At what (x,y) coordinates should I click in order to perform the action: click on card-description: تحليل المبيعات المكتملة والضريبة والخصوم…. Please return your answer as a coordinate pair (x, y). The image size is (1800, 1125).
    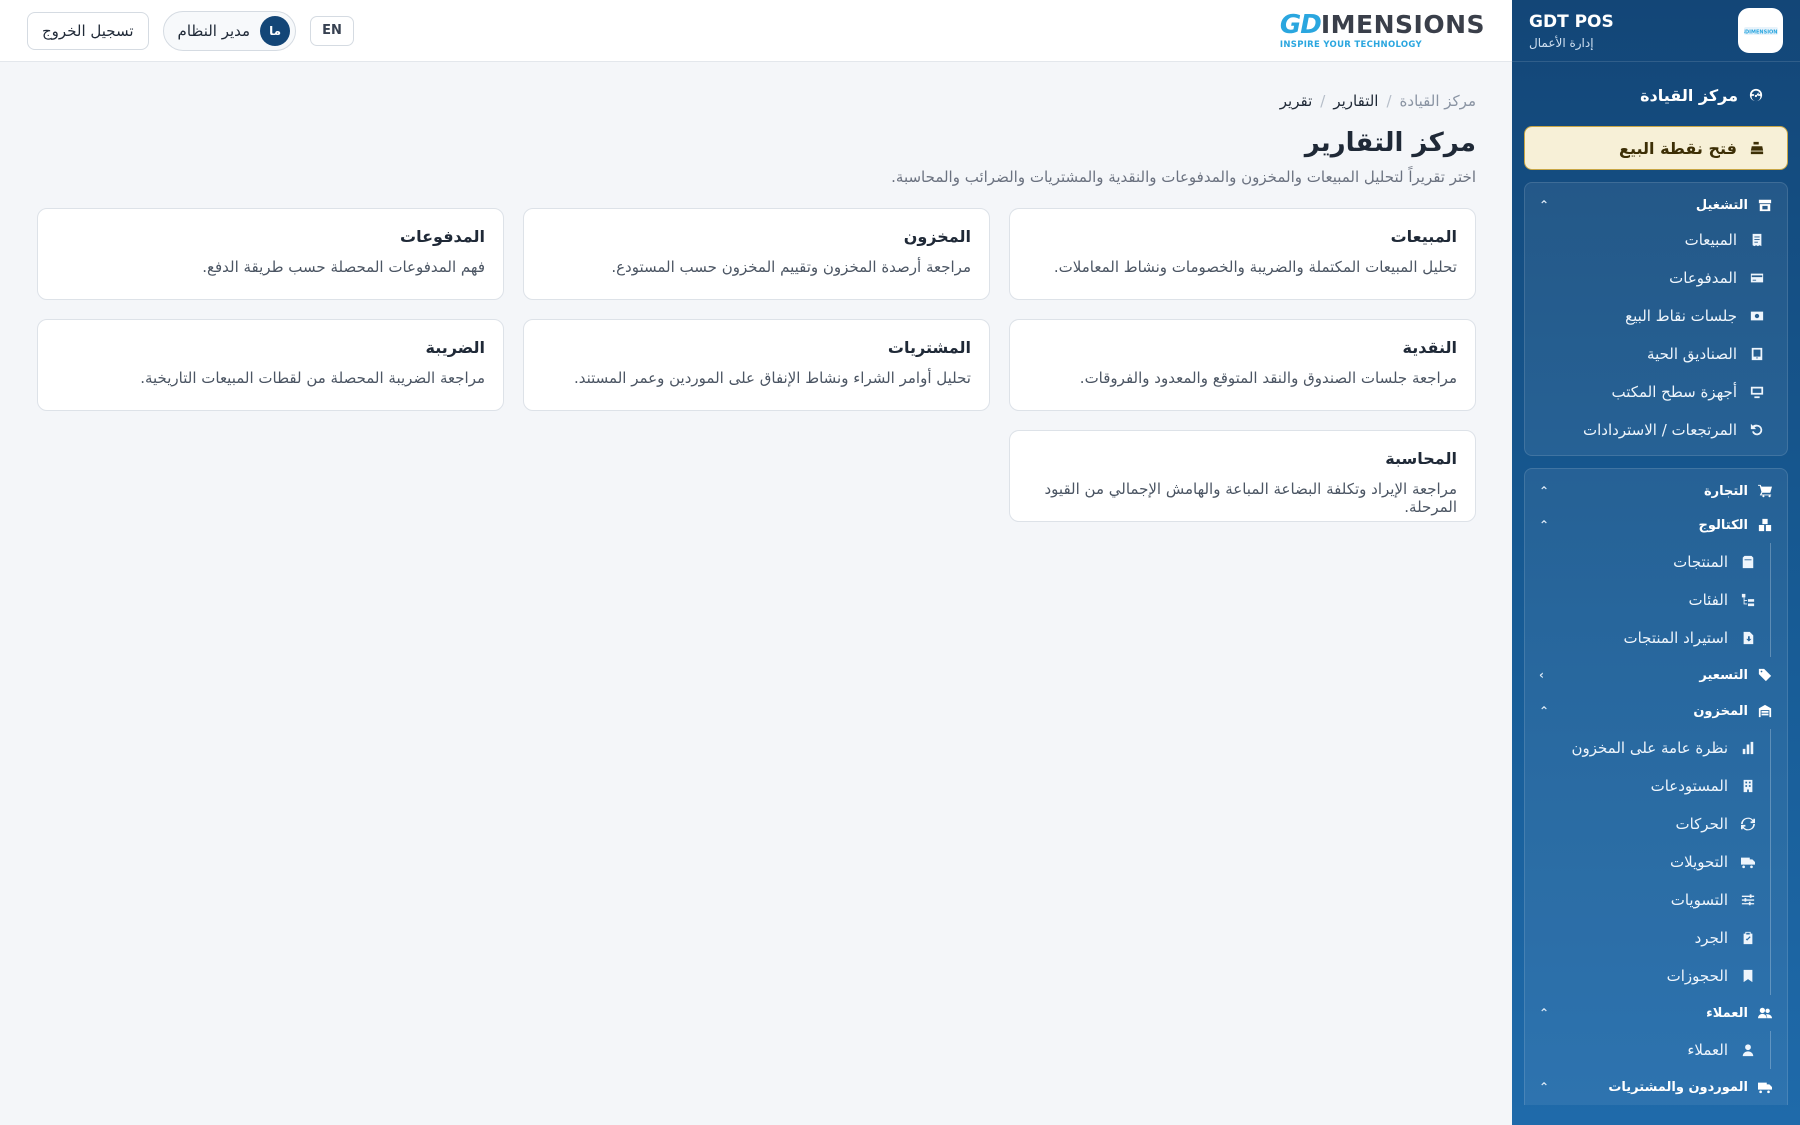
    Looking at the image, I should click on (1255, 267).